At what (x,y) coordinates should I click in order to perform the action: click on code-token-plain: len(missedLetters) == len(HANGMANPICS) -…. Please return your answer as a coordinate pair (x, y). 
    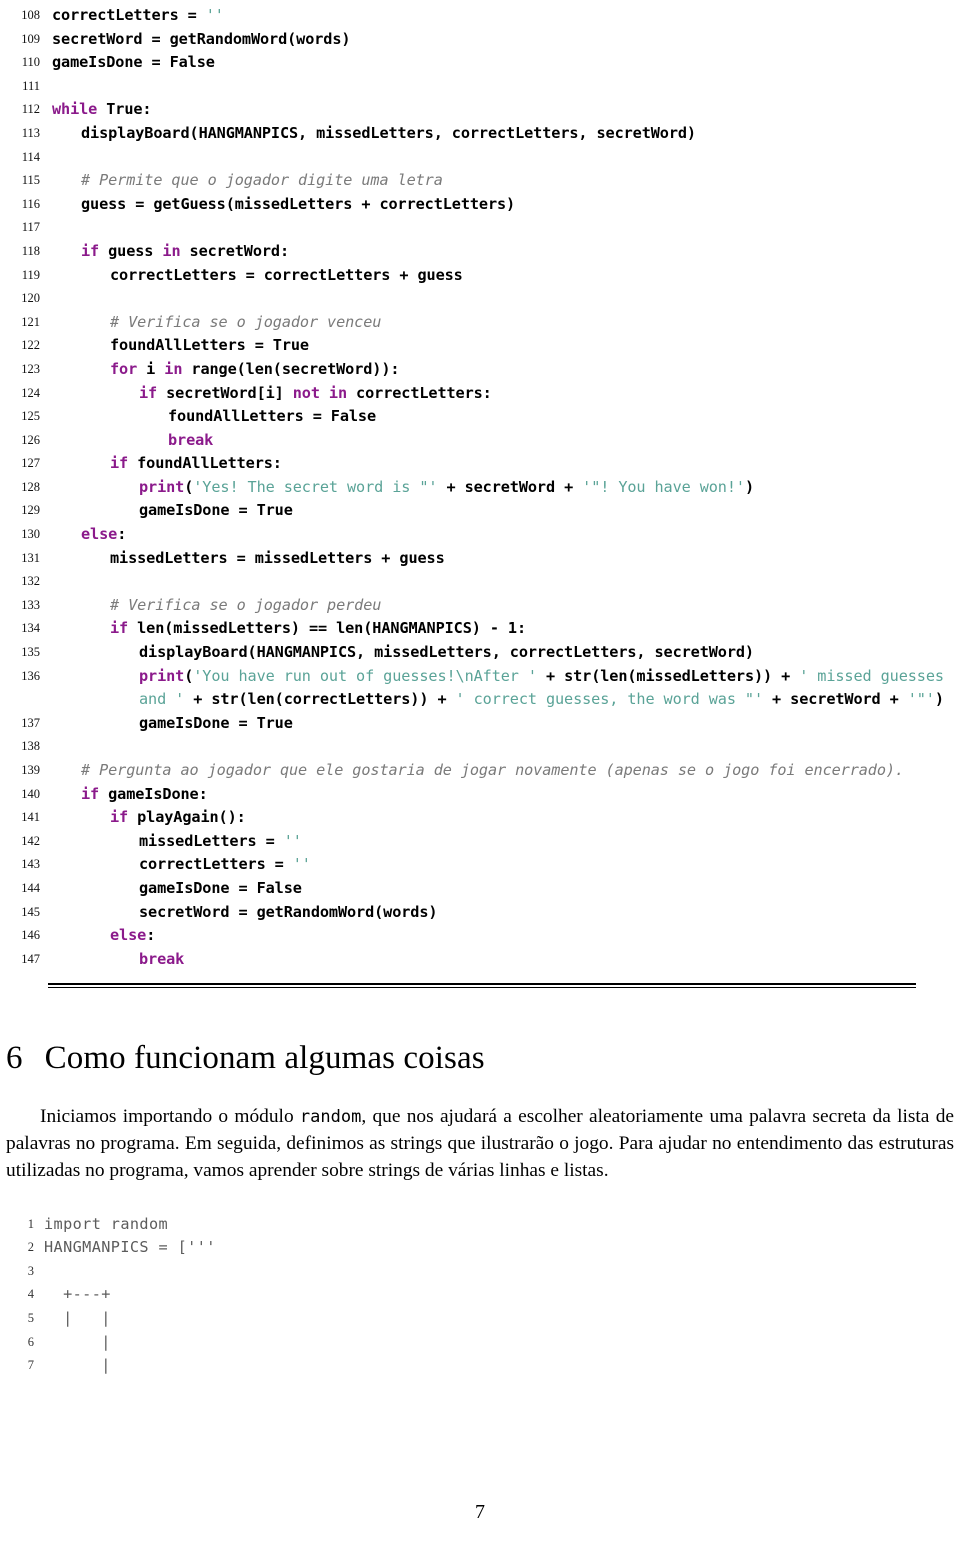
    Looking at the image, I should click on (327, 628).